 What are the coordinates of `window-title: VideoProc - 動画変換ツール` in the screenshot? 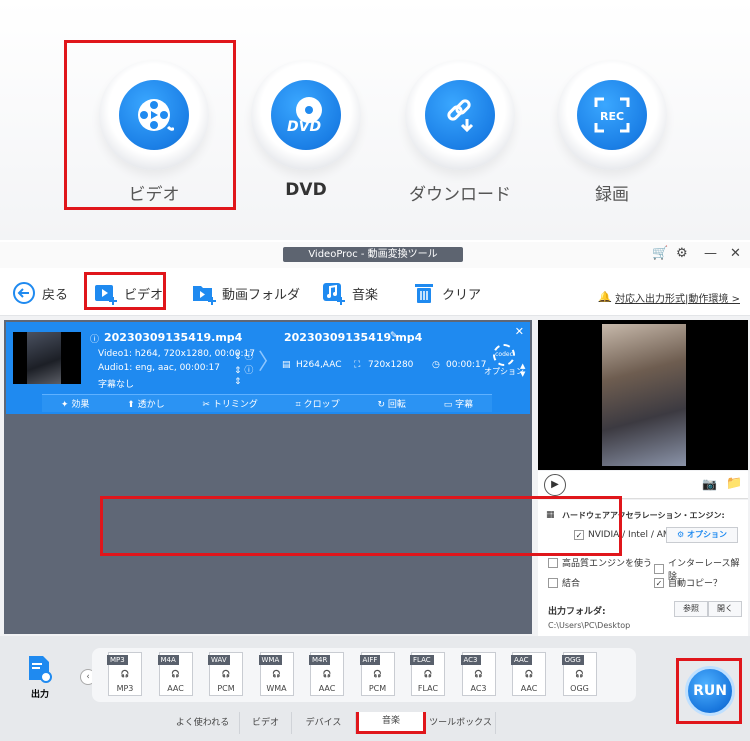 It's located at (373, 254).